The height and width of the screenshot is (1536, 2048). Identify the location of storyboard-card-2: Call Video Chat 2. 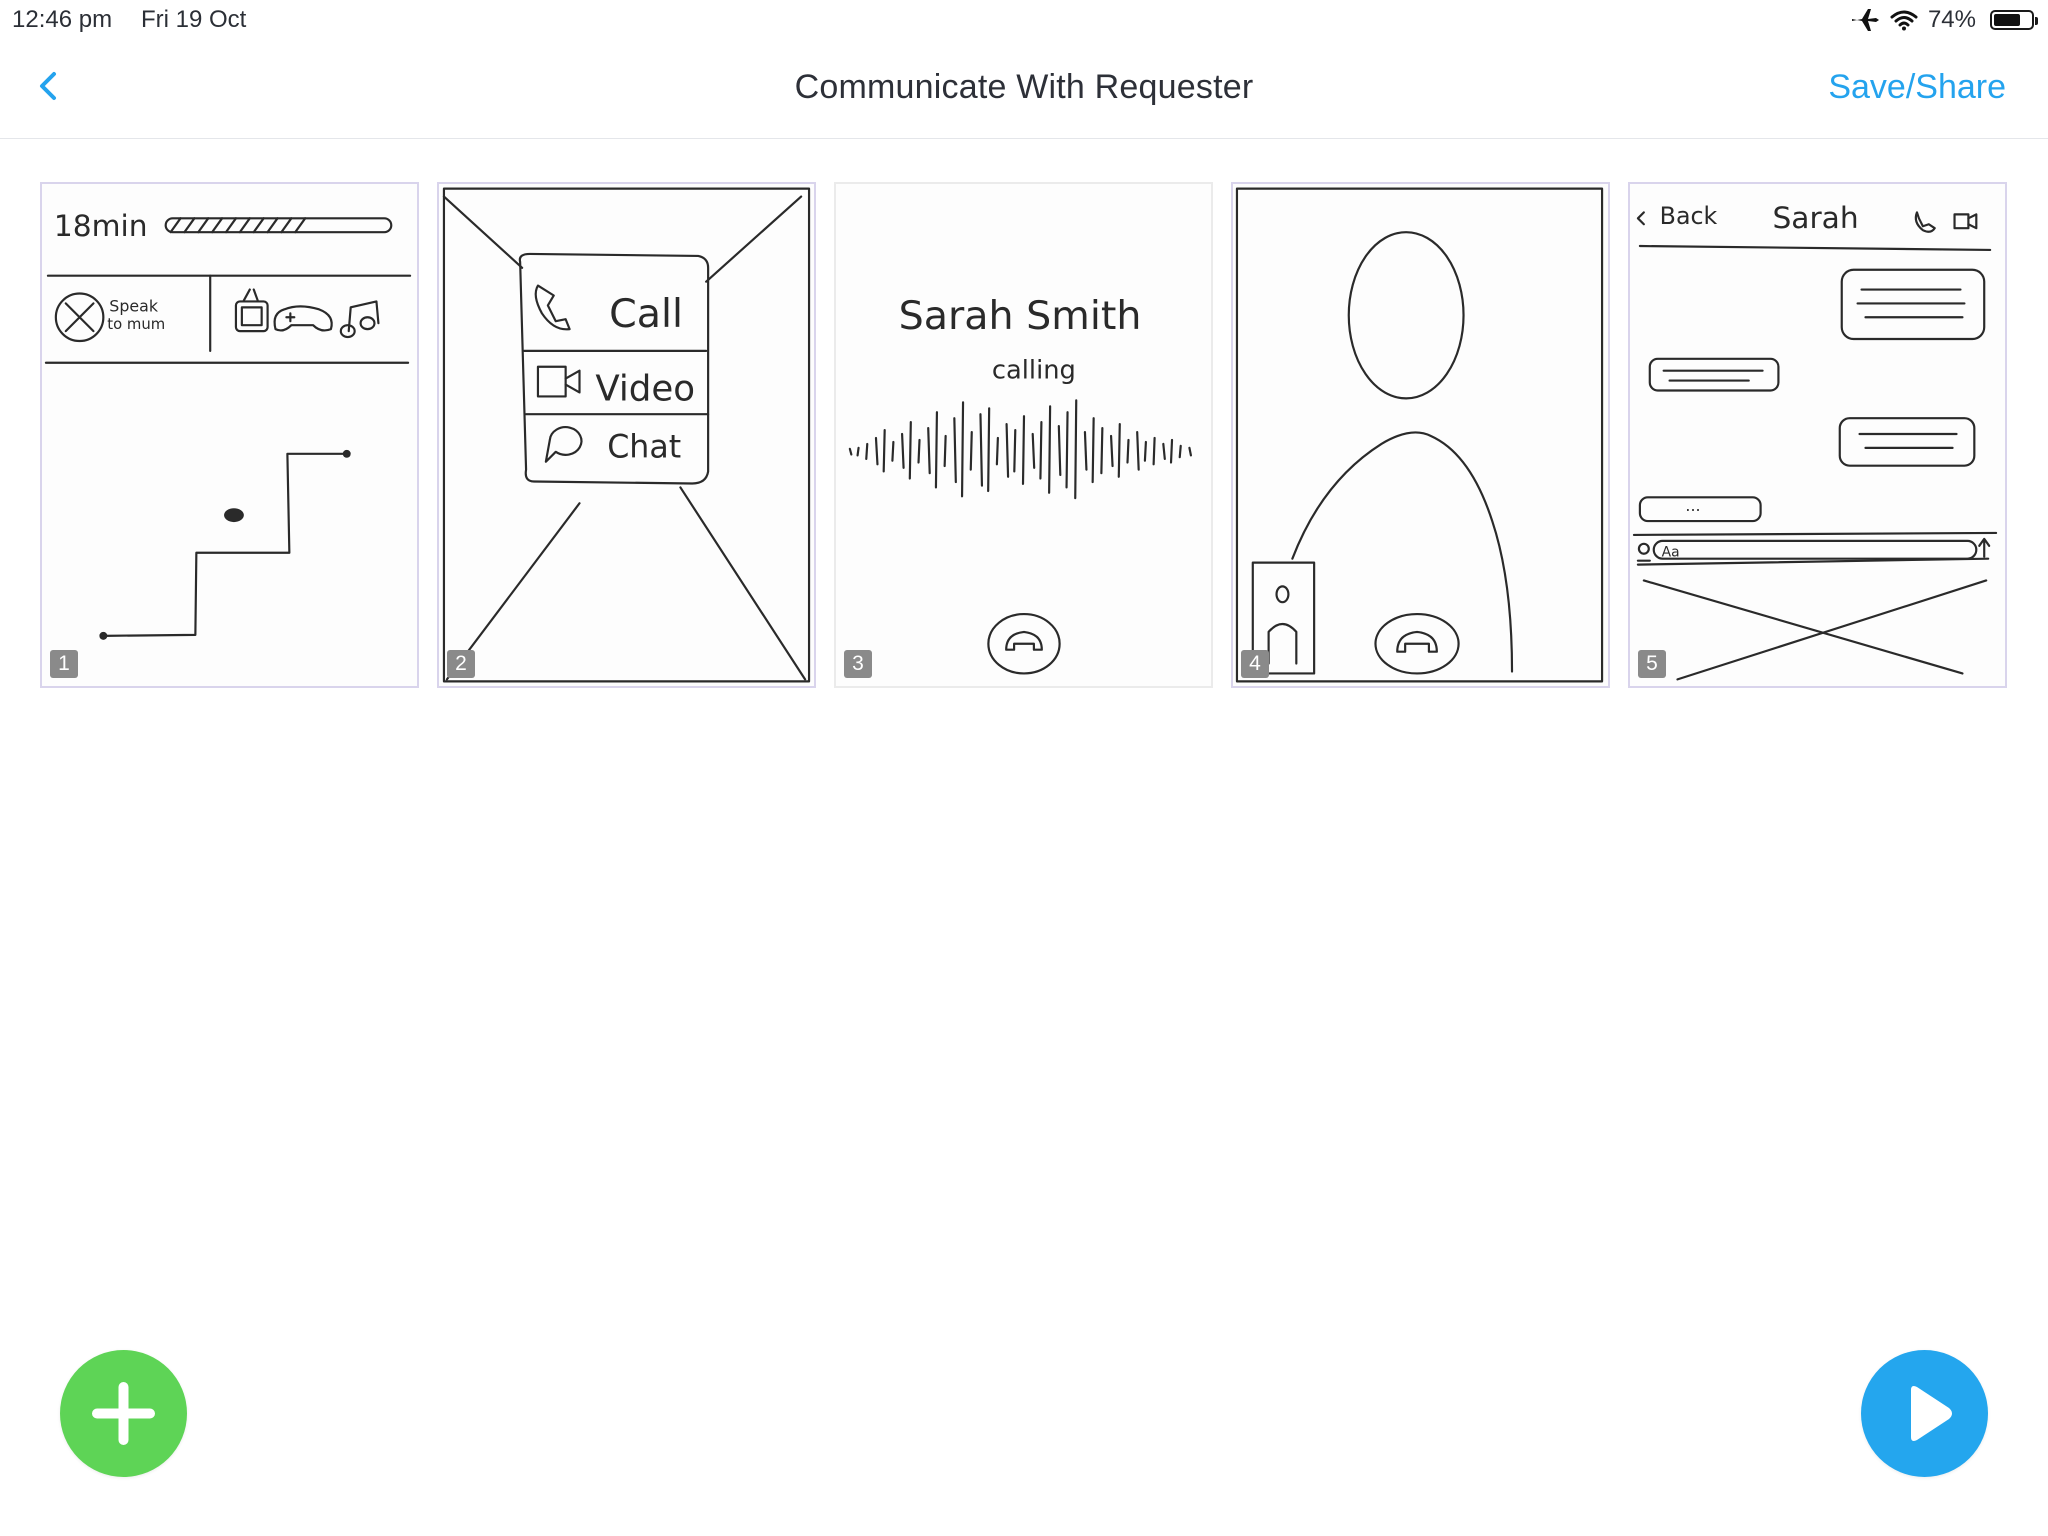
(626, 435).